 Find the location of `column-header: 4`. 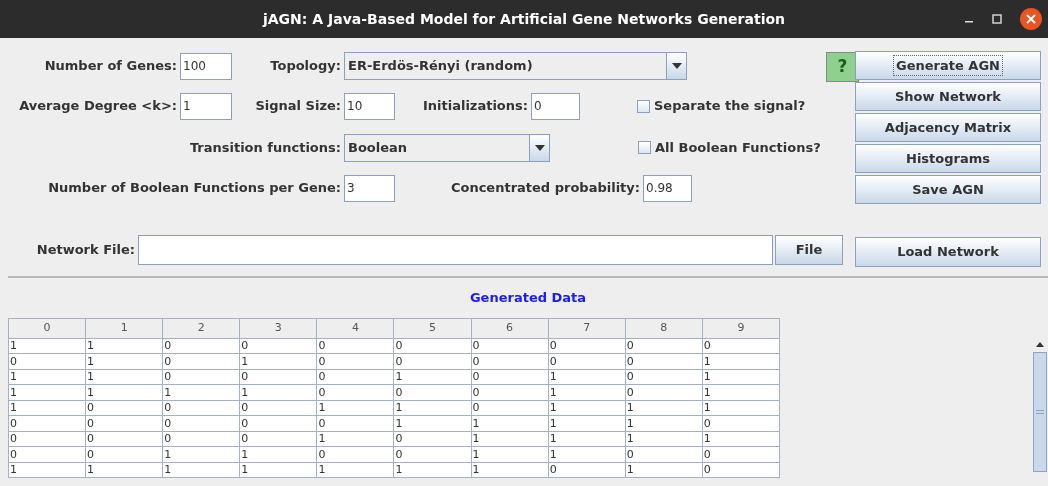

column-header: 4 is located at coordinates (355, 328).